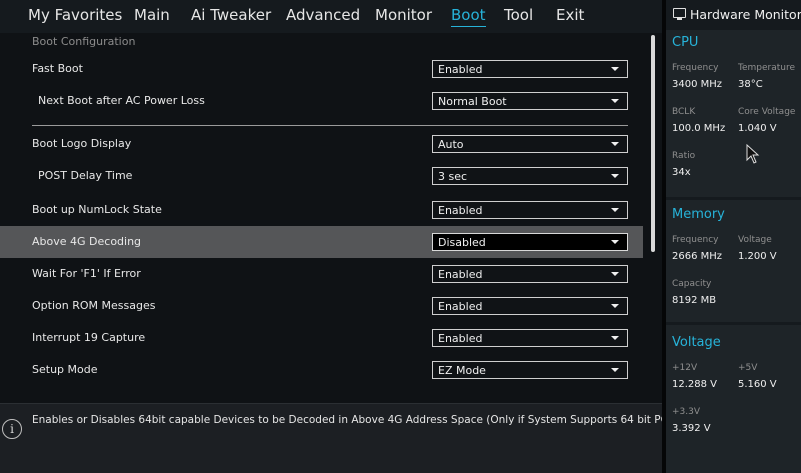 The height and width of the screenshot is (473, 801). I want to click on cpu-temperature-label: Temperature, so click(767, 68).